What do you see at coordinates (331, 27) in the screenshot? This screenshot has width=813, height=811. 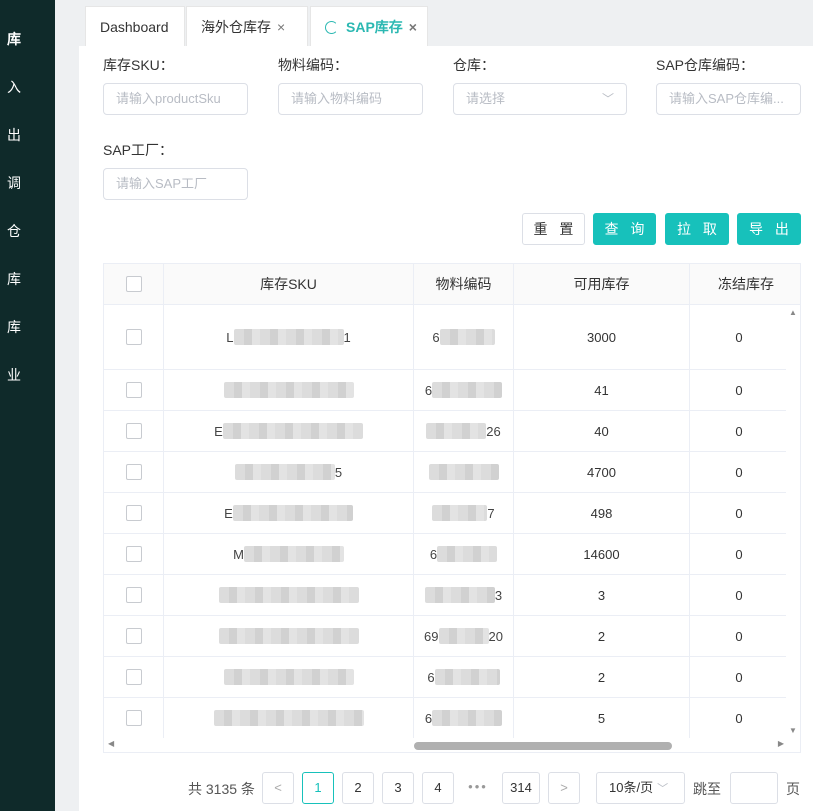 I see `refresh-icon` at bounding box center [331, 27].